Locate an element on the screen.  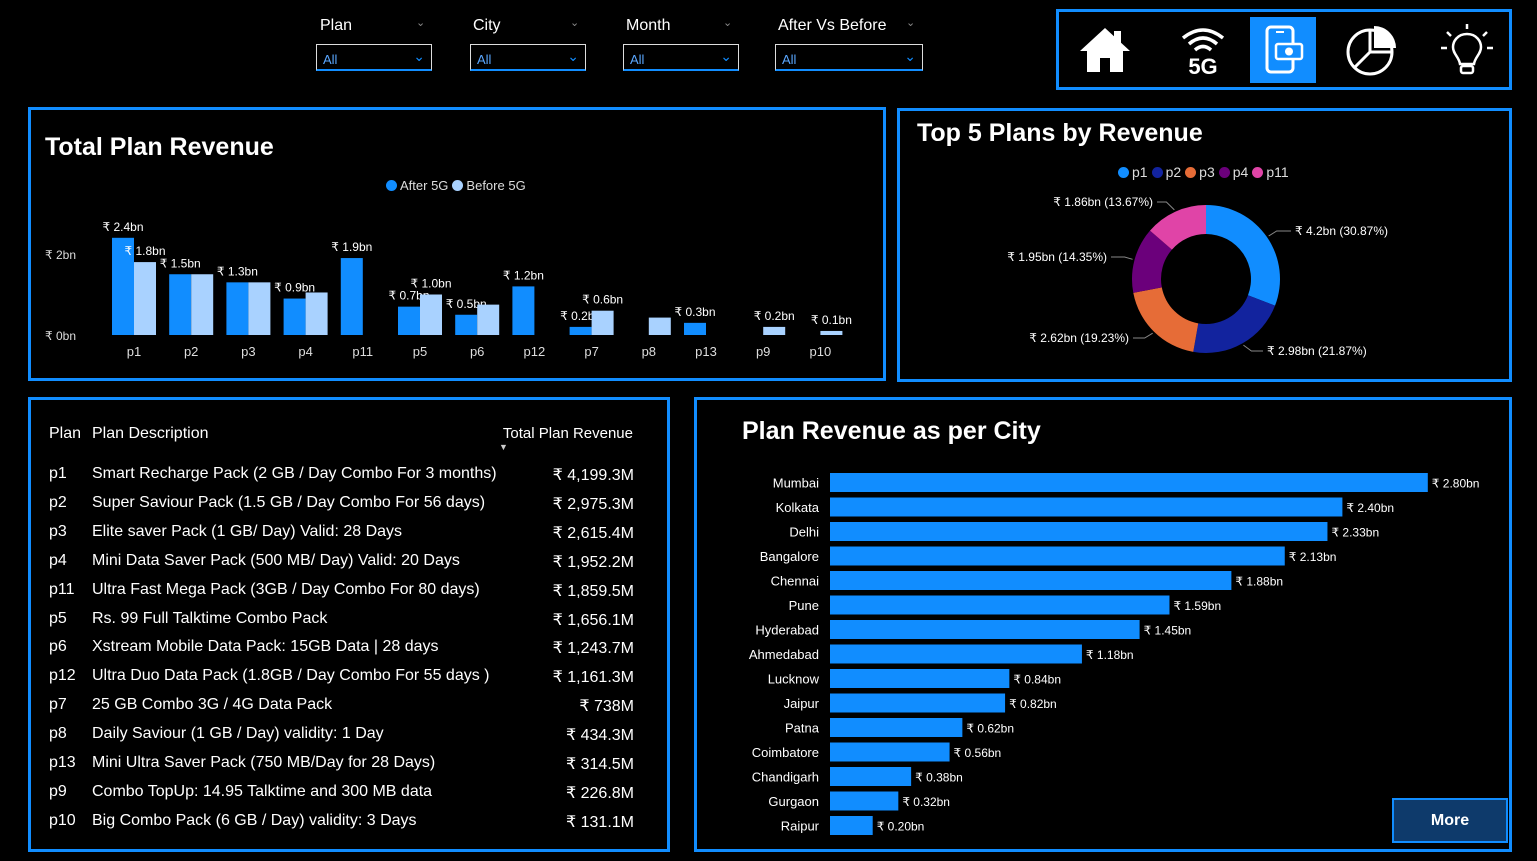
data-label: ₹ 0.38bn is located at coordinates (939, 778).